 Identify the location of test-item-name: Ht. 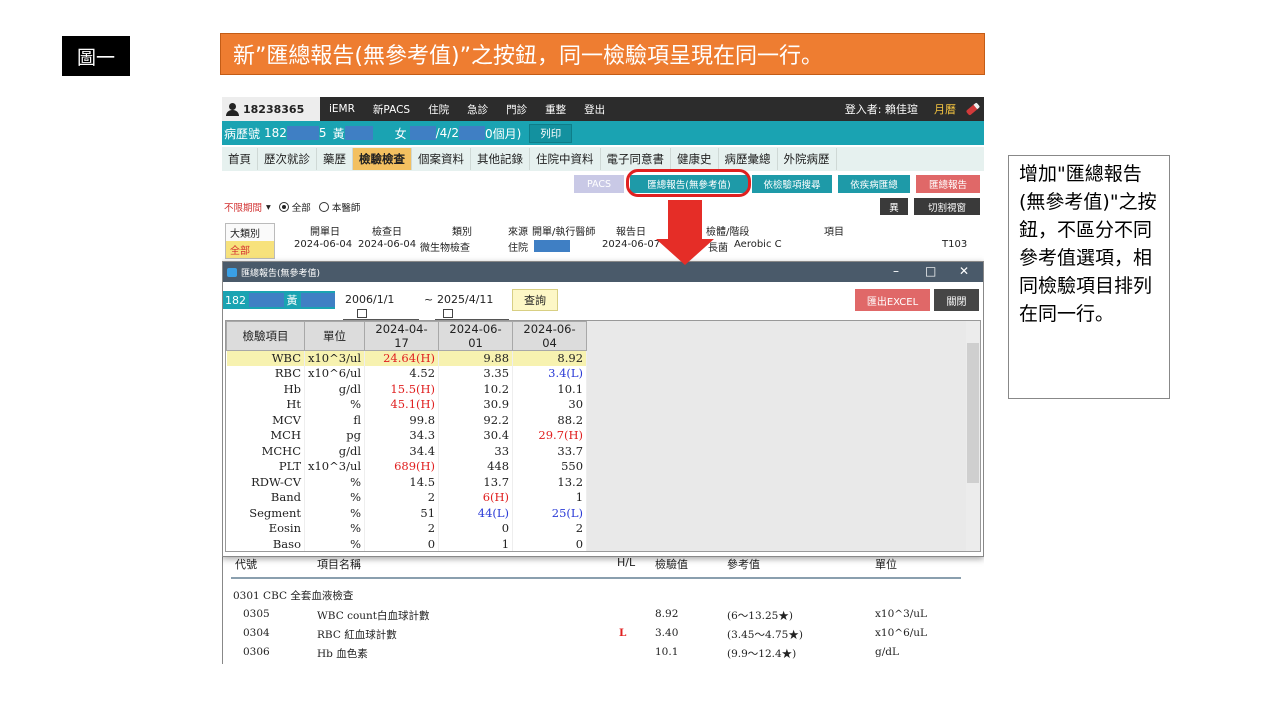
(265, 405).